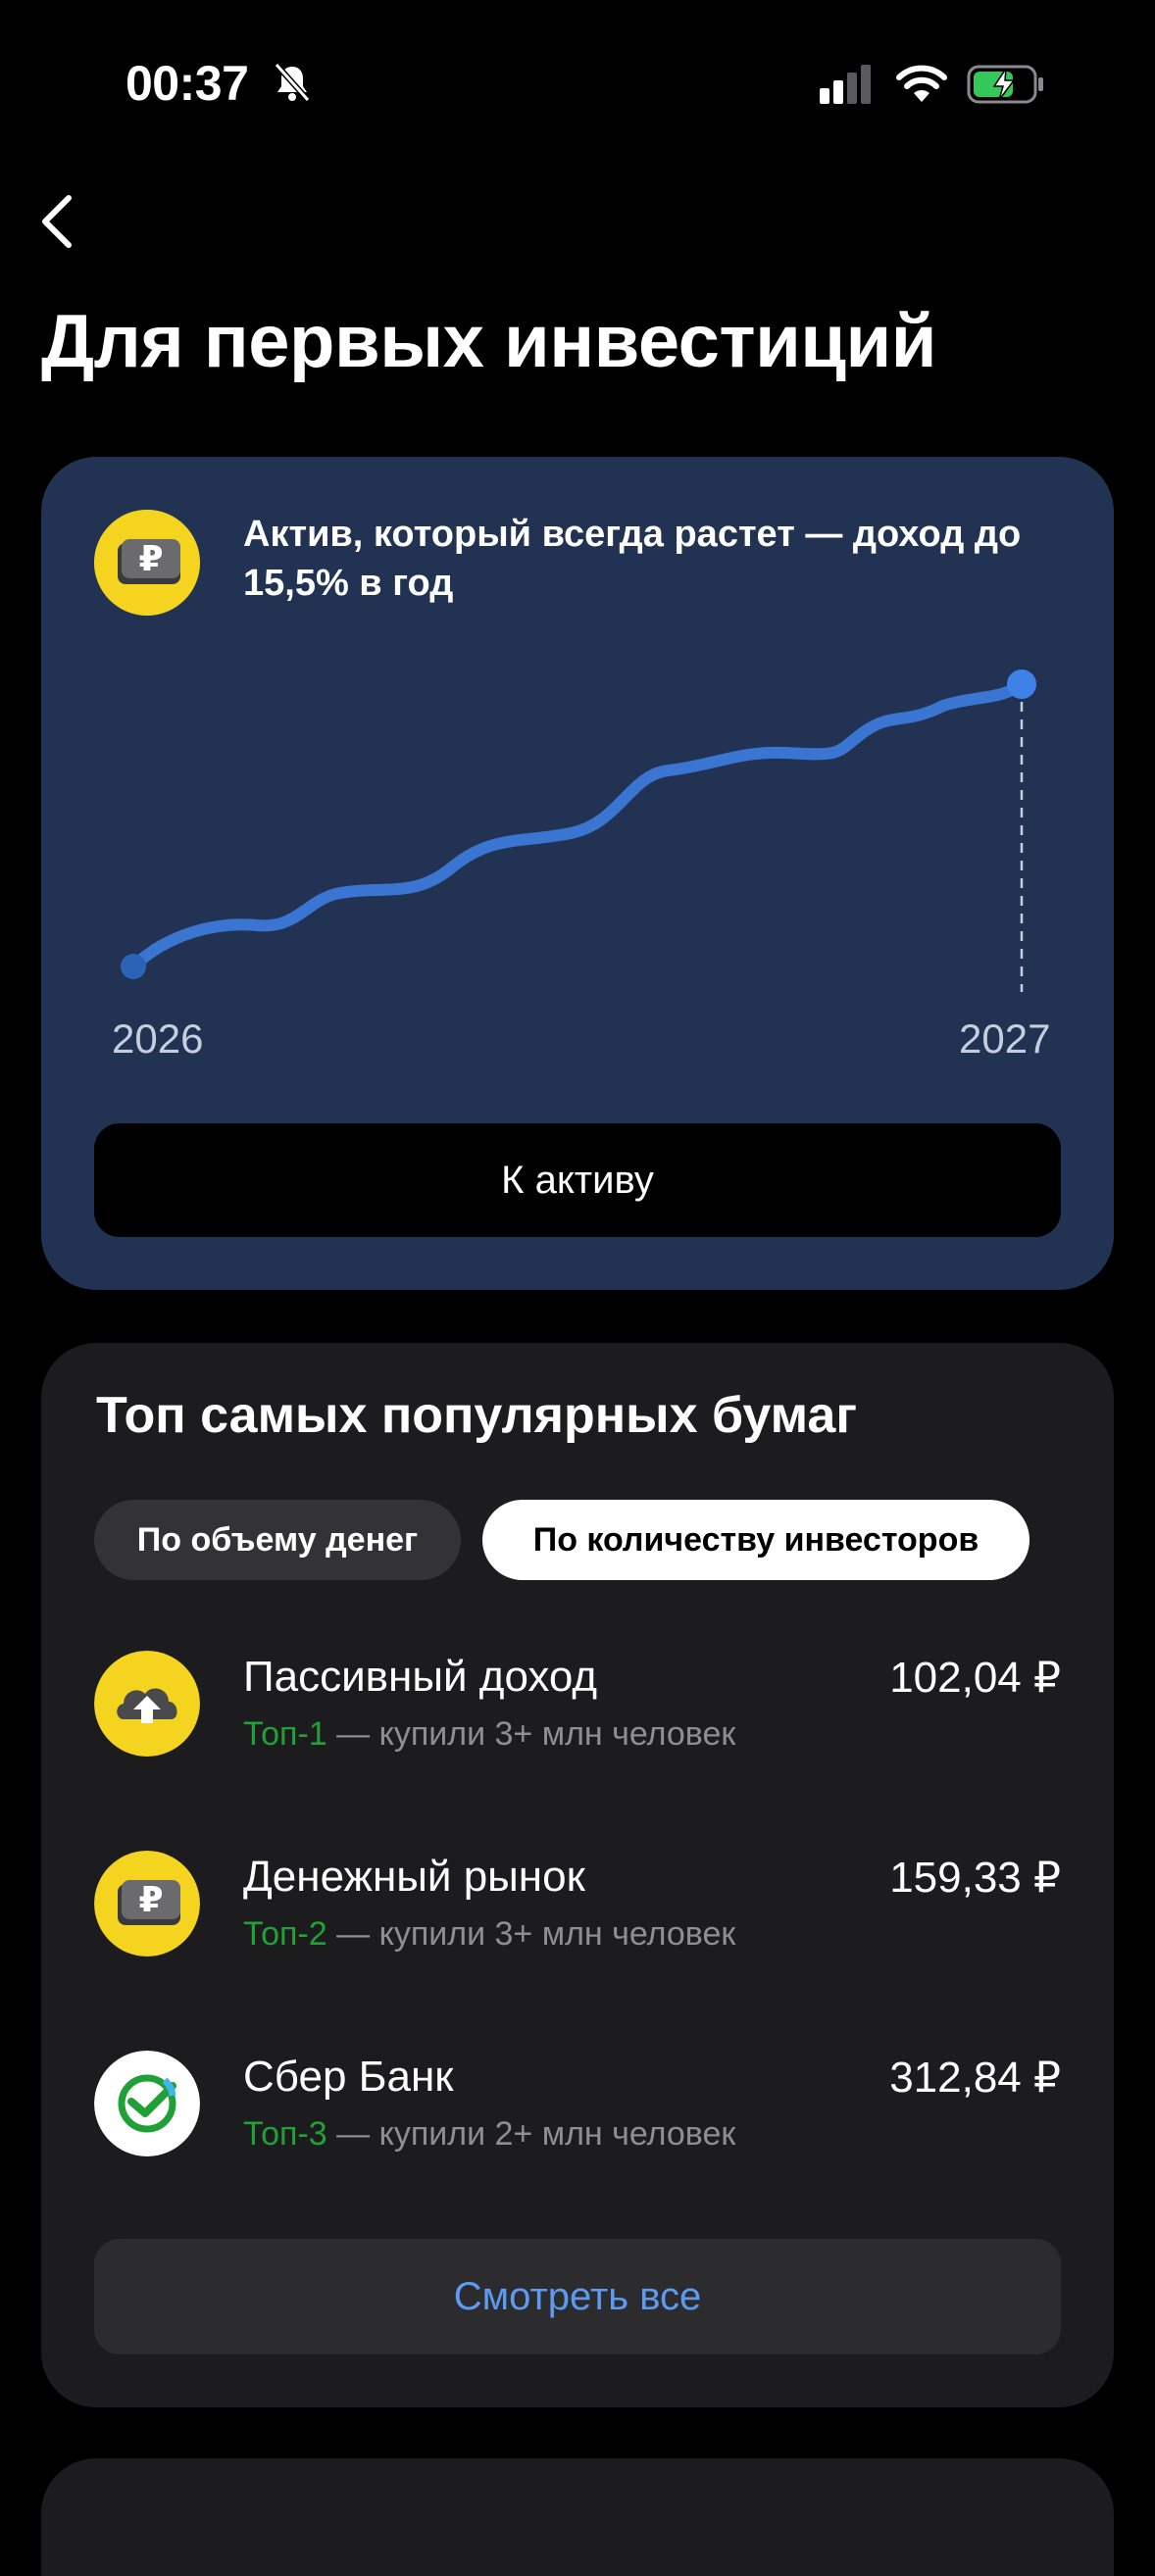  Describe the element at coordinates (285, 1734) in the screenshot. I see `security-rank: Топ-1` at that location.